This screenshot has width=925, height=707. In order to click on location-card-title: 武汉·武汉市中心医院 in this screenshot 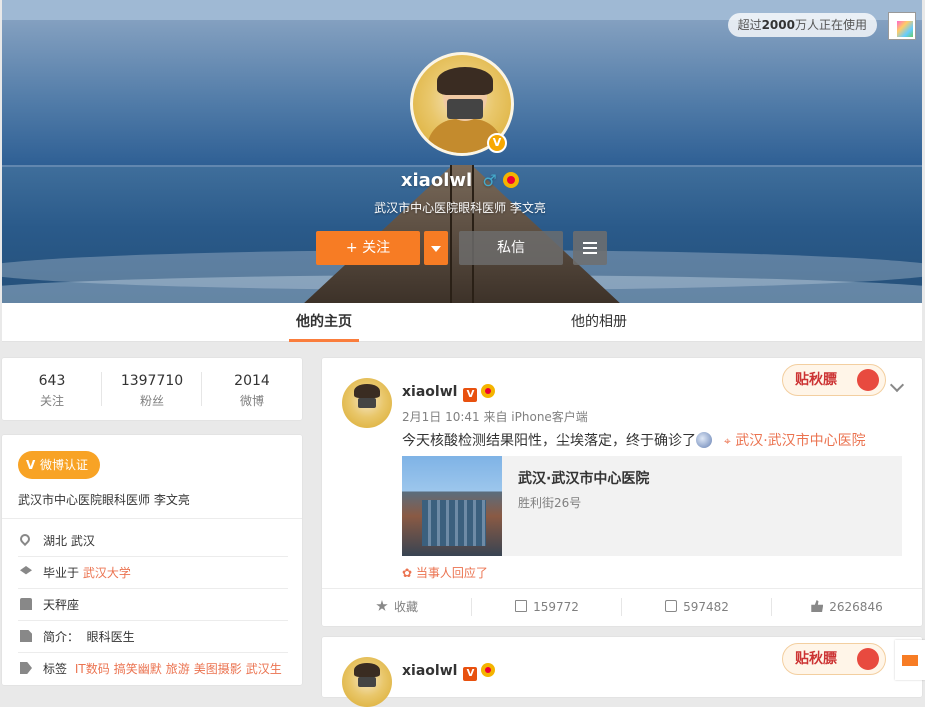, I will do `click(584, 479)`.